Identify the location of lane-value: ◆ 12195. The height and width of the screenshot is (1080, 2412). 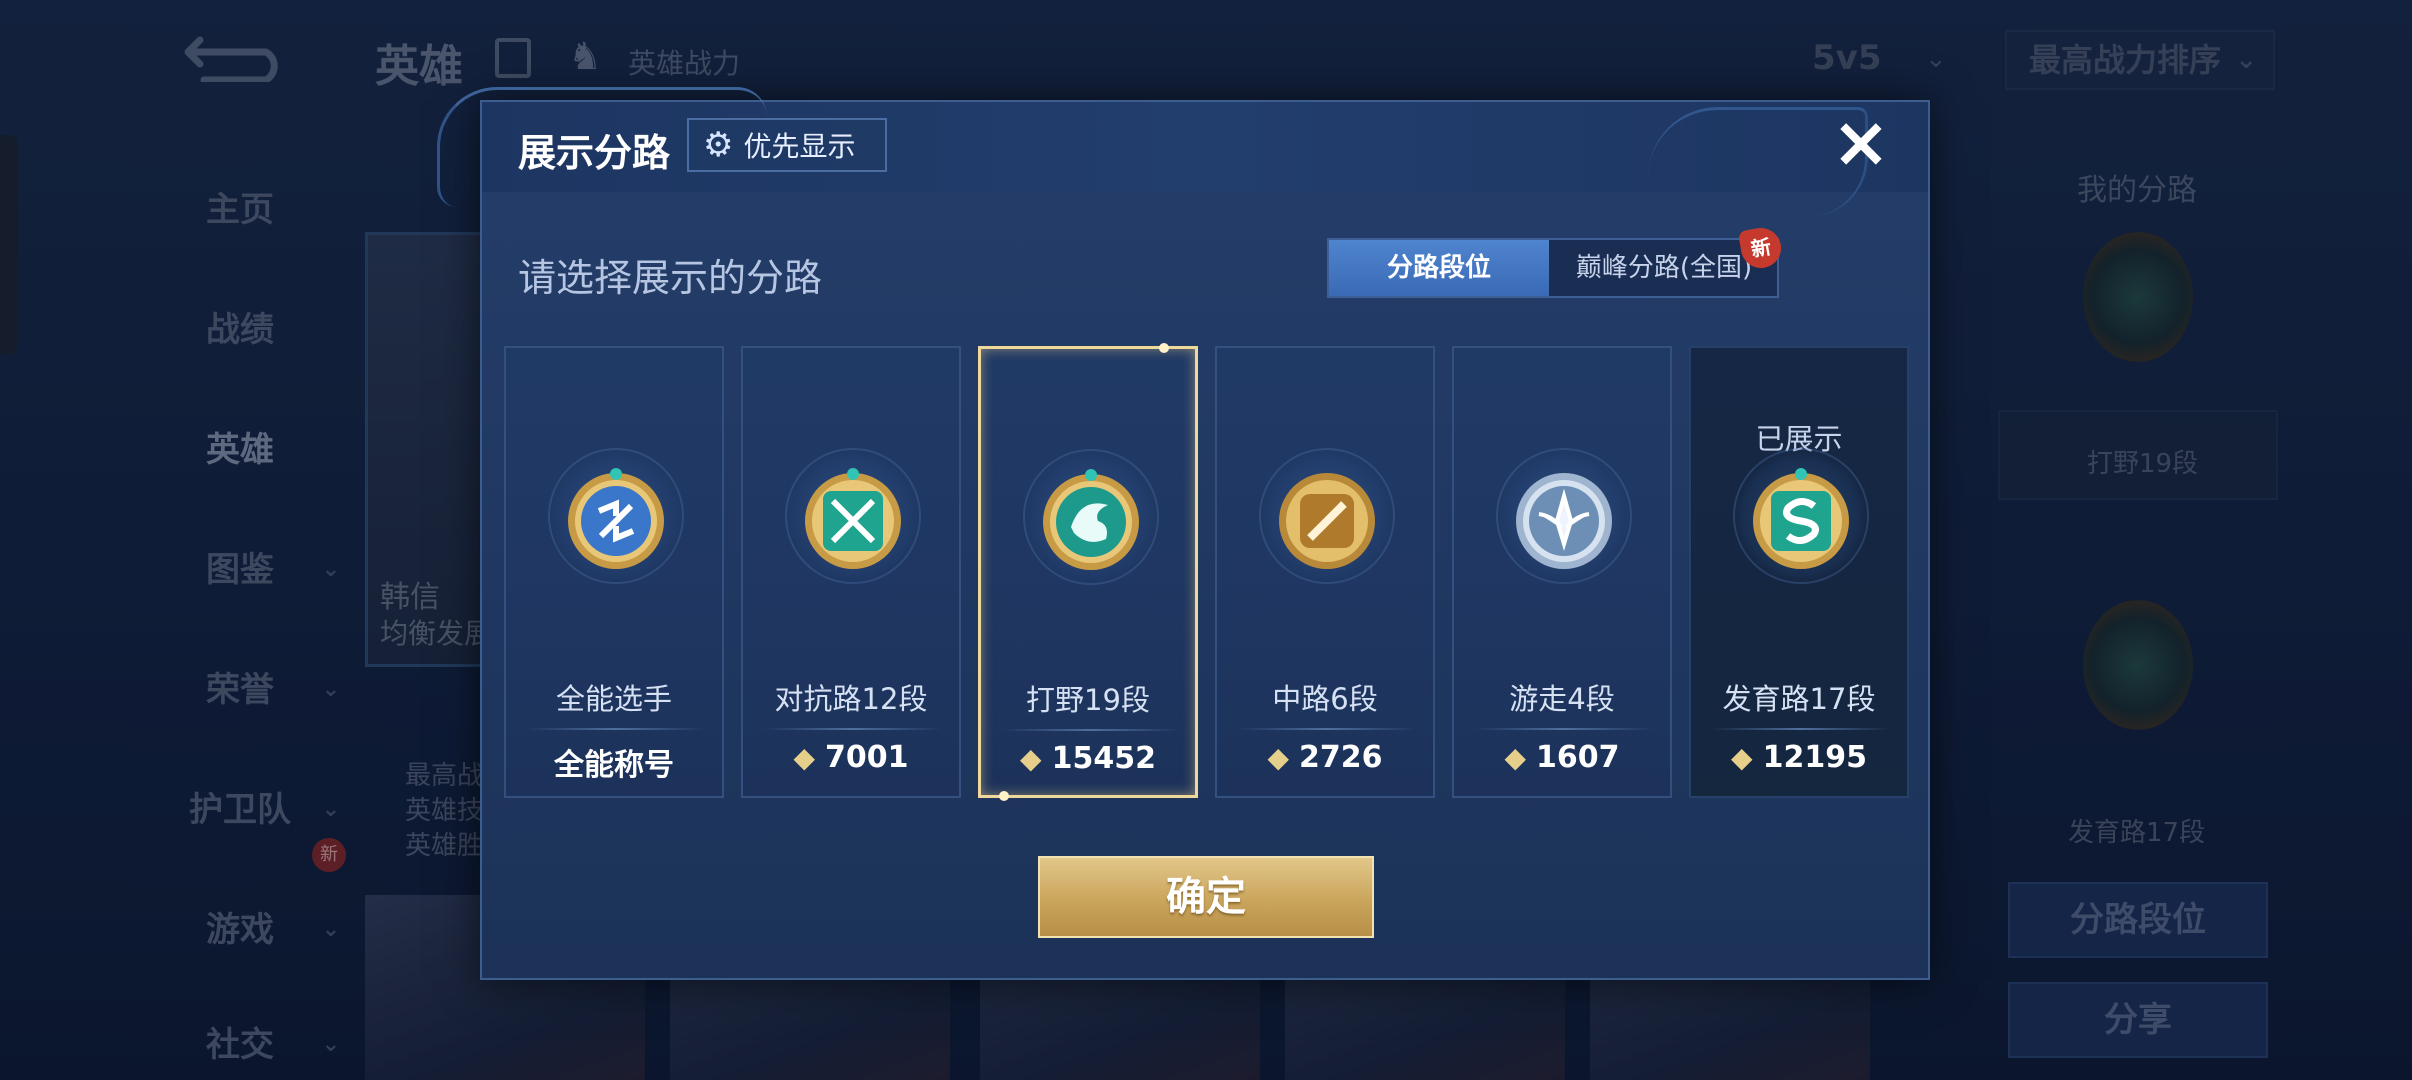
(1799, 757).